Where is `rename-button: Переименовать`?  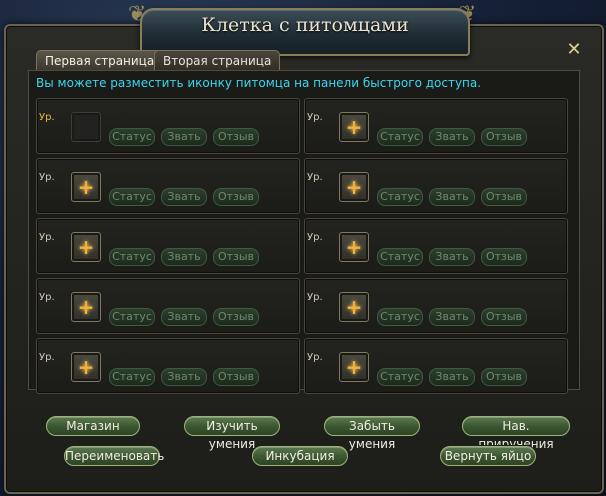
rename-button: Переименовать is located at coordinates (114, 456).